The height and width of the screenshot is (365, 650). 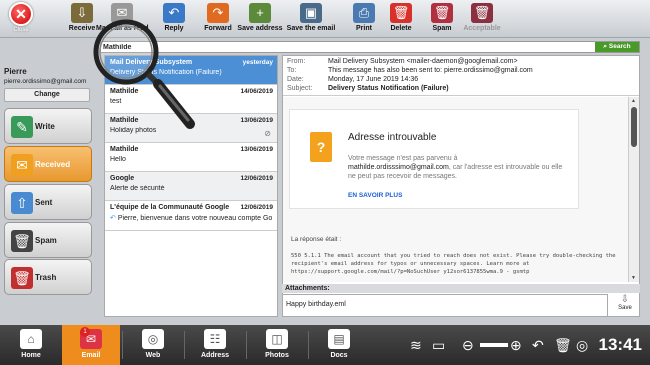 I want to click on battery-icon: ▭, so click(x=438, y=345).